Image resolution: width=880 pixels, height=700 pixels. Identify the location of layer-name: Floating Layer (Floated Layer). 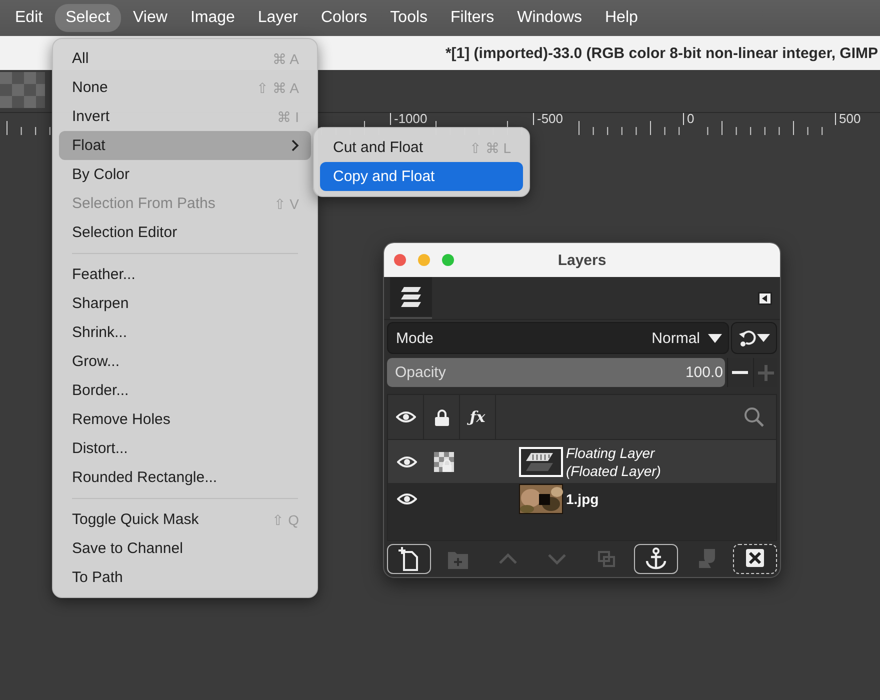
(613, 462).